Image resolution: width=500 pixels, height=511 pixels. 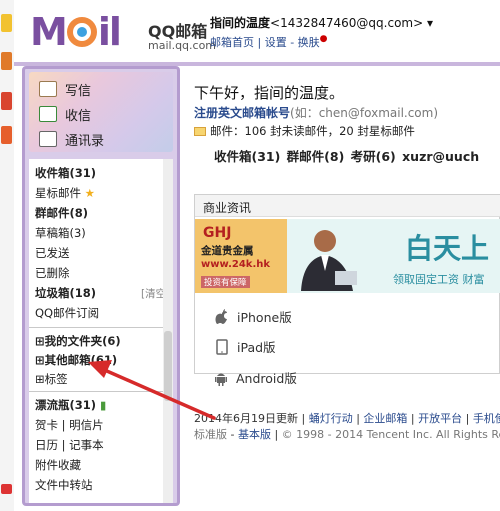 What do you see at coordinates (103, 405) in the screenshot?
I see `bottle-icon: ▮` at bounding box center [103, 405].